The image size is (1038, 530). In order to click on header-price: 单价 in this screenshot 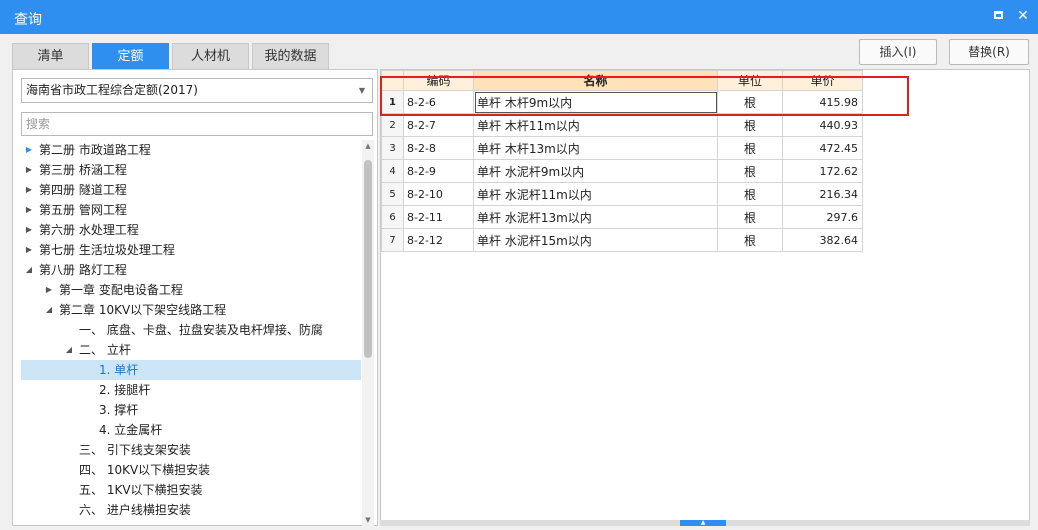, I will do `click(822, 80)`.